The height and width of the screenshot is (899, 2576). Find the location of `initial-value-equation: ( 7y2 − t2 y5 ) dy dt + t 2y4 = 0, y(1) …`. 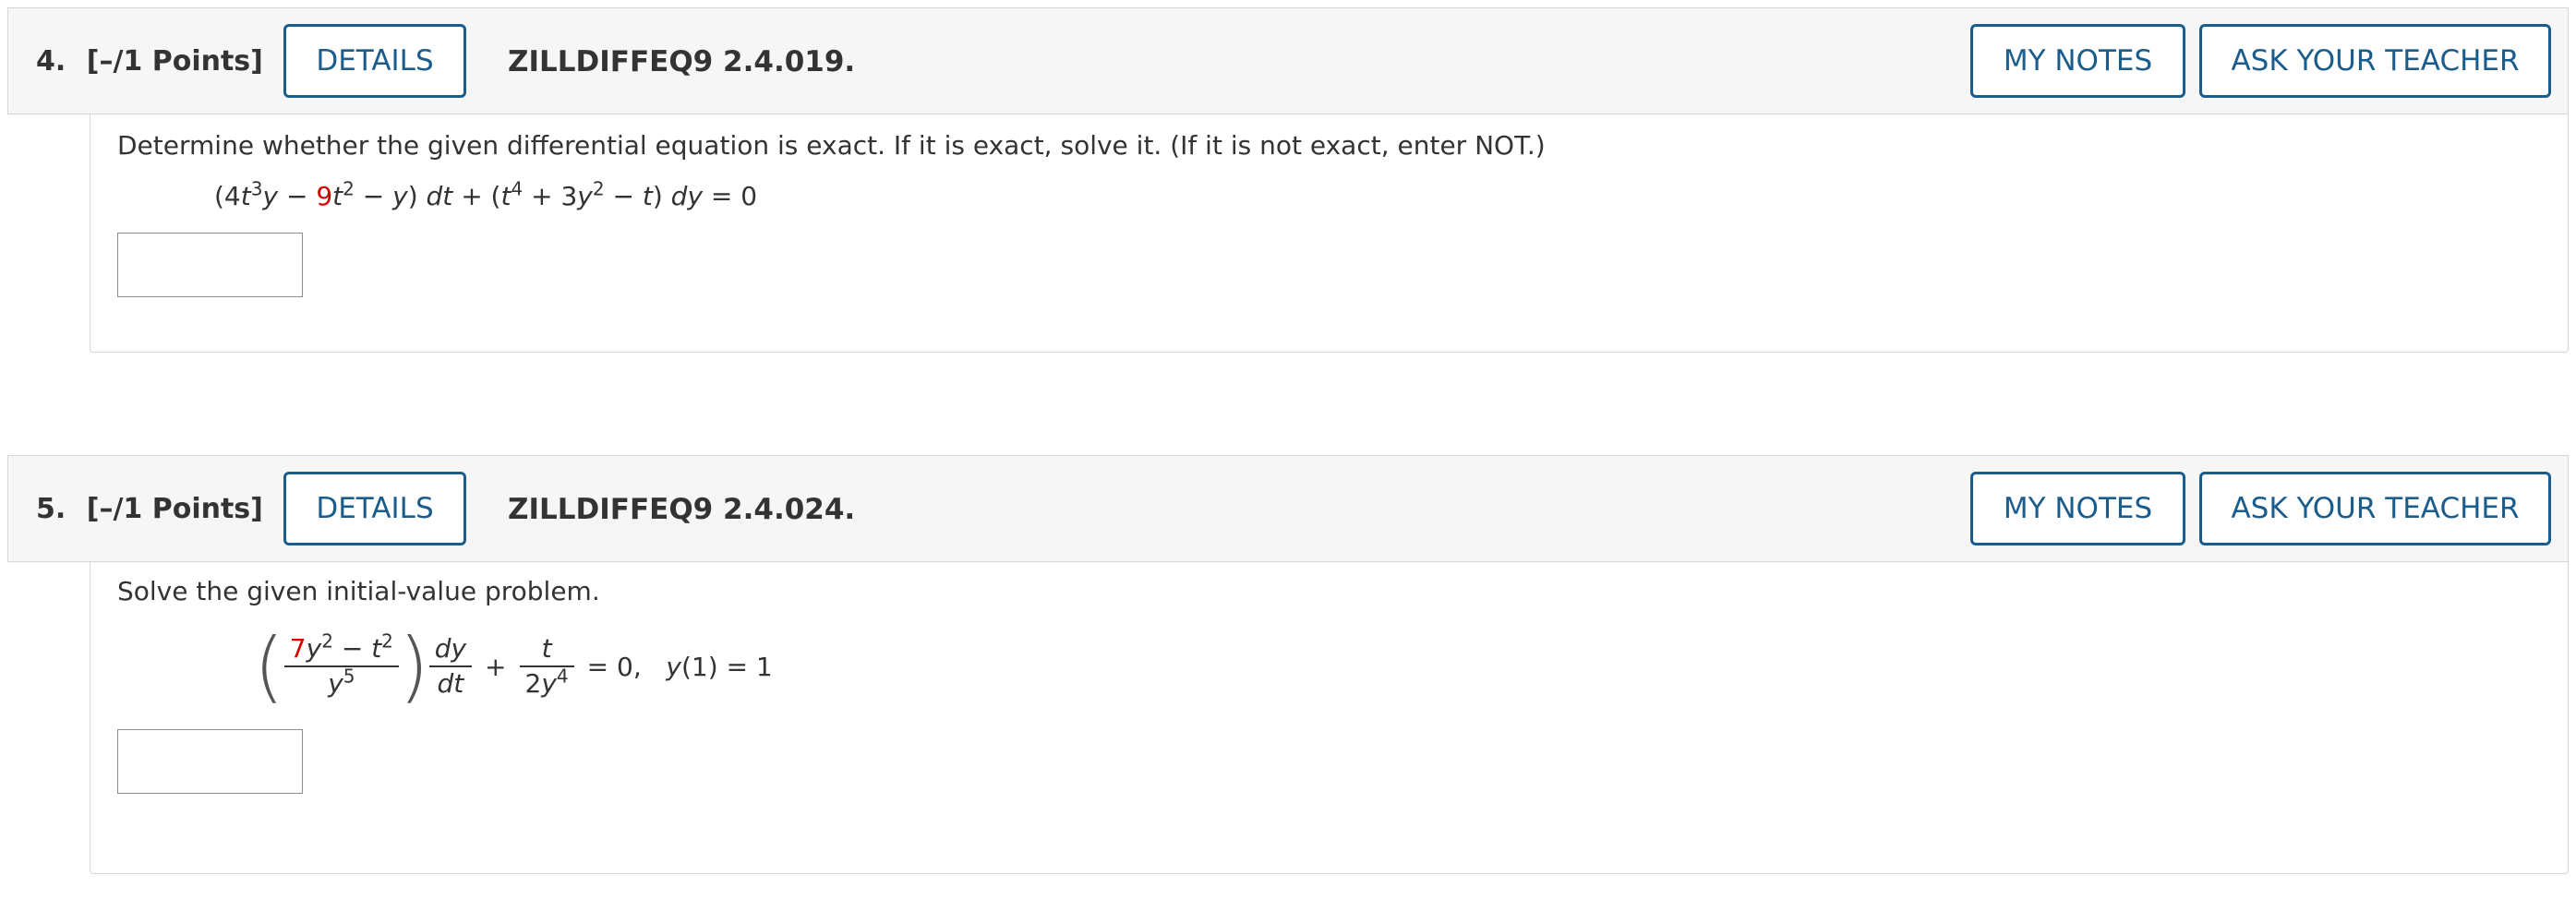

initial-value-equation: ( 7y2 − t2 y5 ) dy dt + t 2y4 = 0, y(1) … is located at coordinates (513, 667).